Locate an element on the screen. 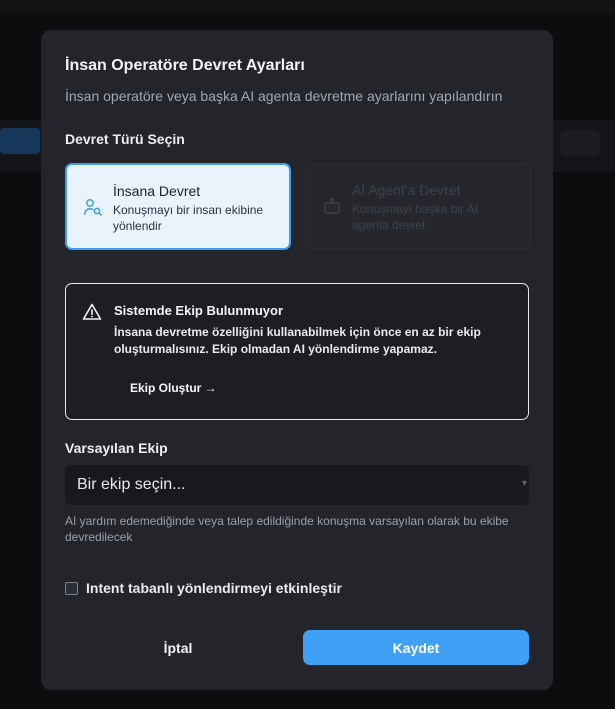 The image size is (615, 709). intent-routing-label: Intent tabanlı yönlendirmeyi etkinleştir is located at coordinates (214, 588).